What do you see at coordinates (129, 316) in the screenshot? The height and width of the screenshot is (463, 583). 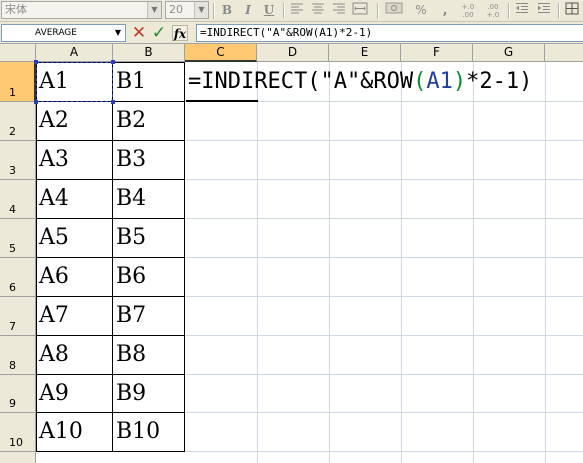 I see `cell-b7: B7` at bounding box center [129, 316].